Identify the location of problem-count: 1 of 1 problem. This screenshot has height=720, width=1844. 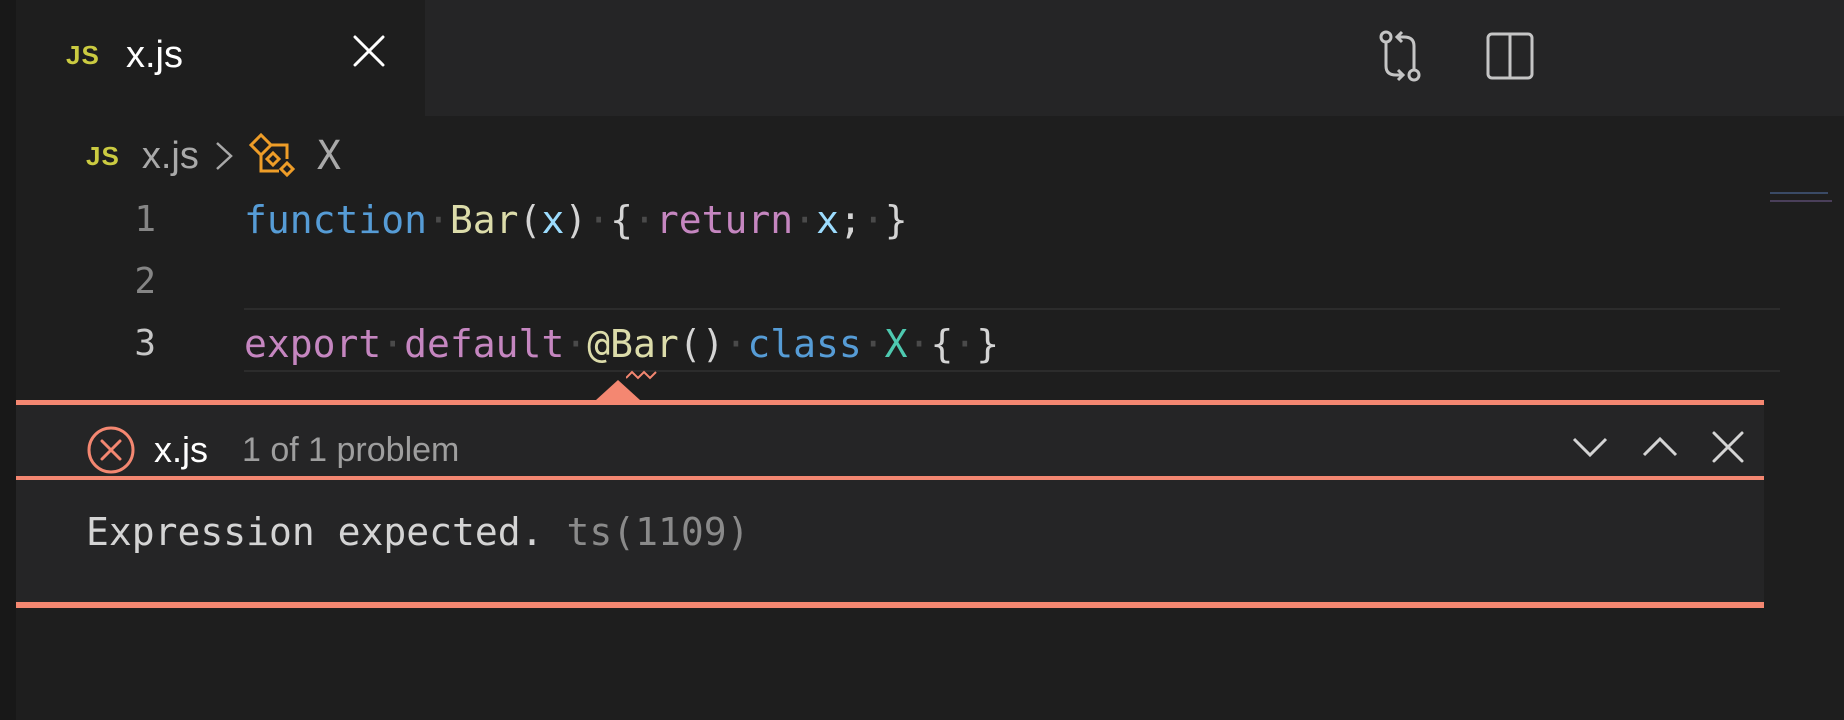
(351, 450).